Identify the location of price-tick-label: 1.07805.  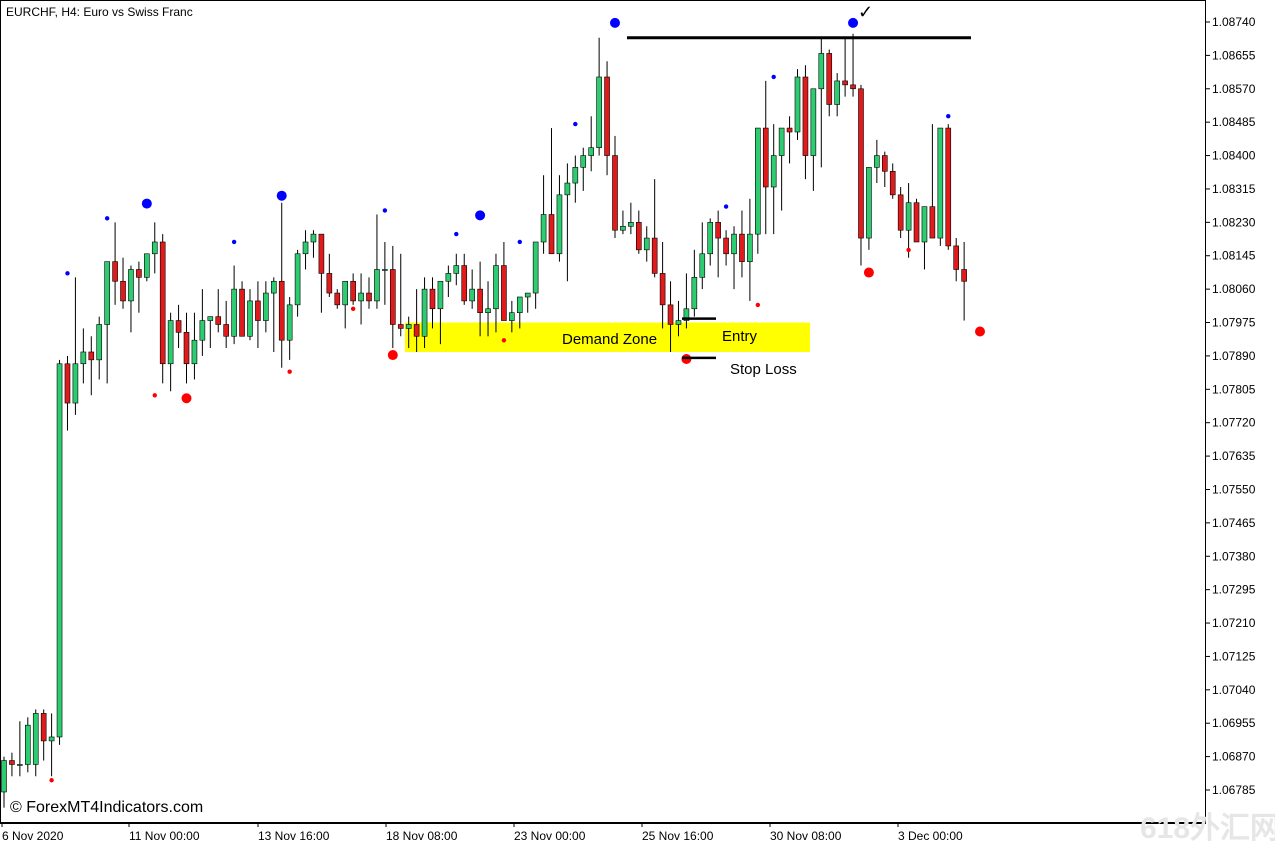
(1234, 389).